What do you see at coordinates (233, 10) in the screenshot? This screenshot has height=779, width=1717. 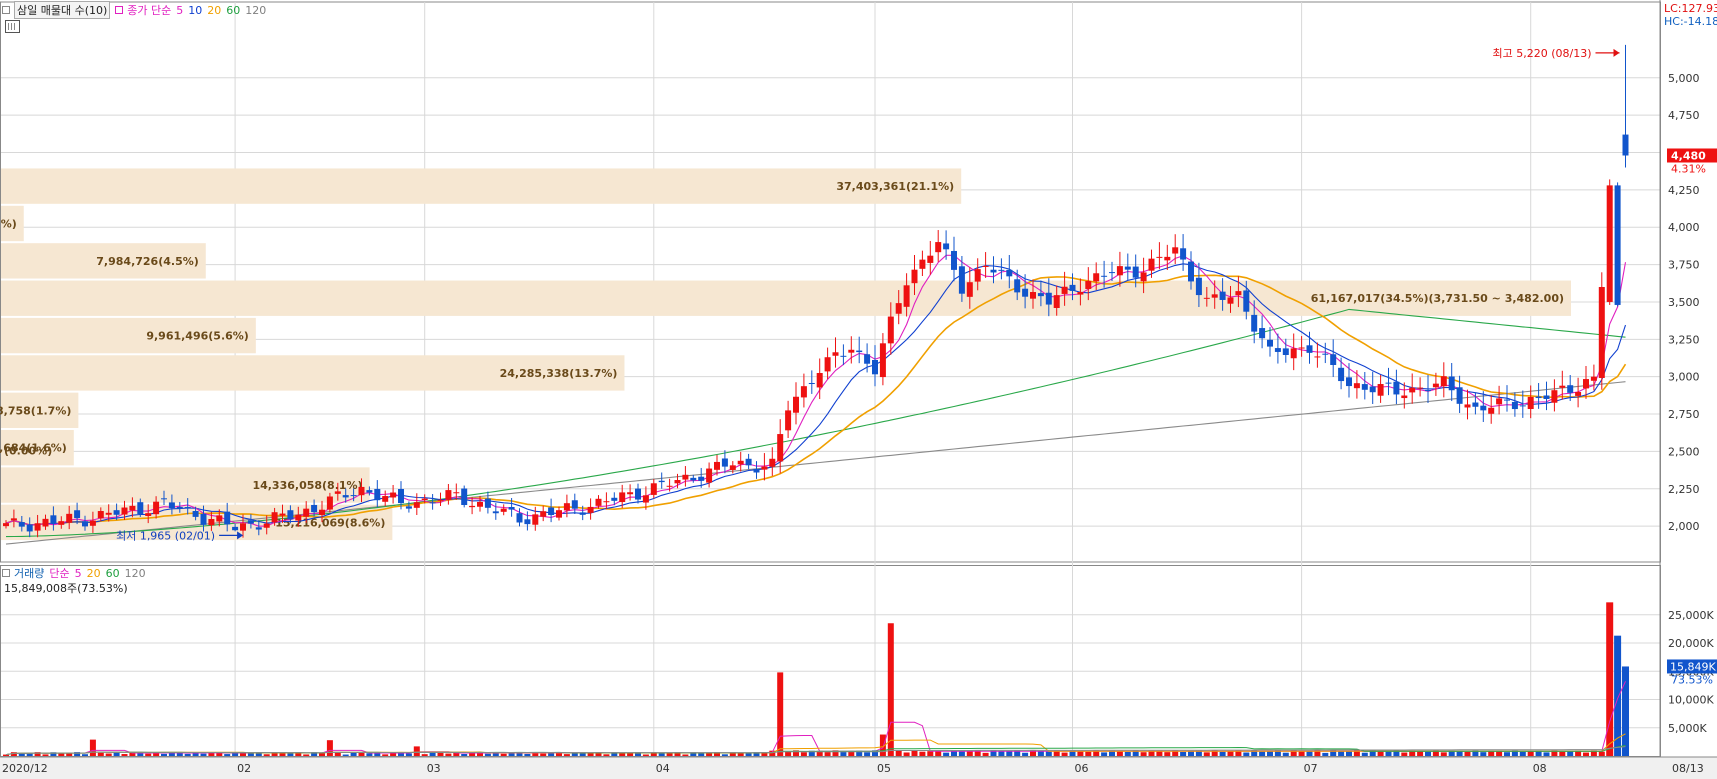 I see `ma-period-60: 60` at bounding box center [233, 10].